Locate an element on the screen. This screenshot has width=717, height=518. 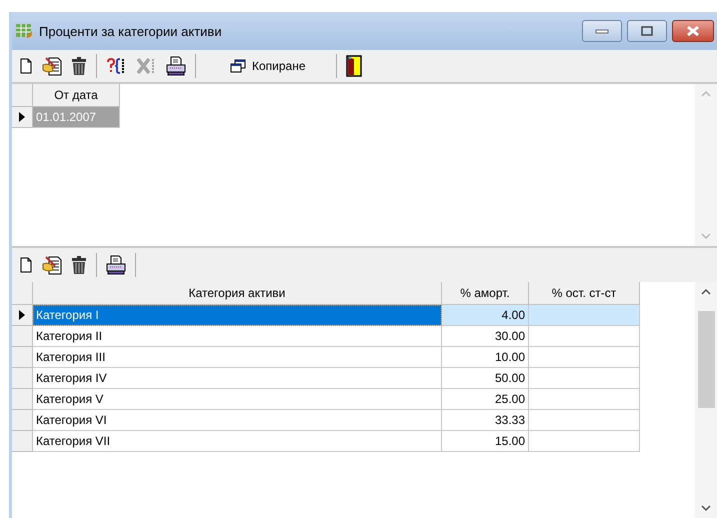
table-cell: Категория VI is located at coordinates (237, 420).